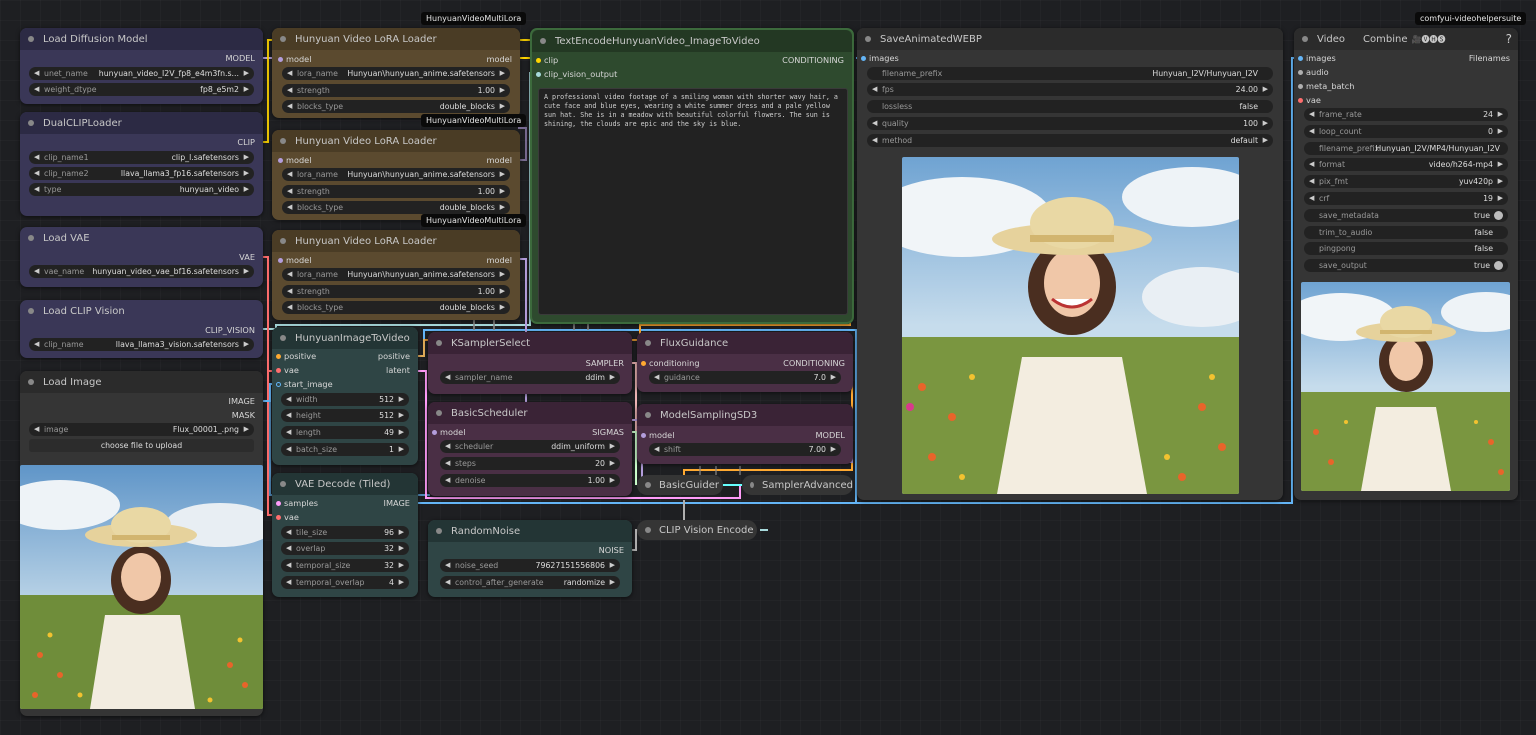  Describe the element at coordinates (745, 415) in the screenshot. I see `node-header: ModelSamplingSD3` at that location.